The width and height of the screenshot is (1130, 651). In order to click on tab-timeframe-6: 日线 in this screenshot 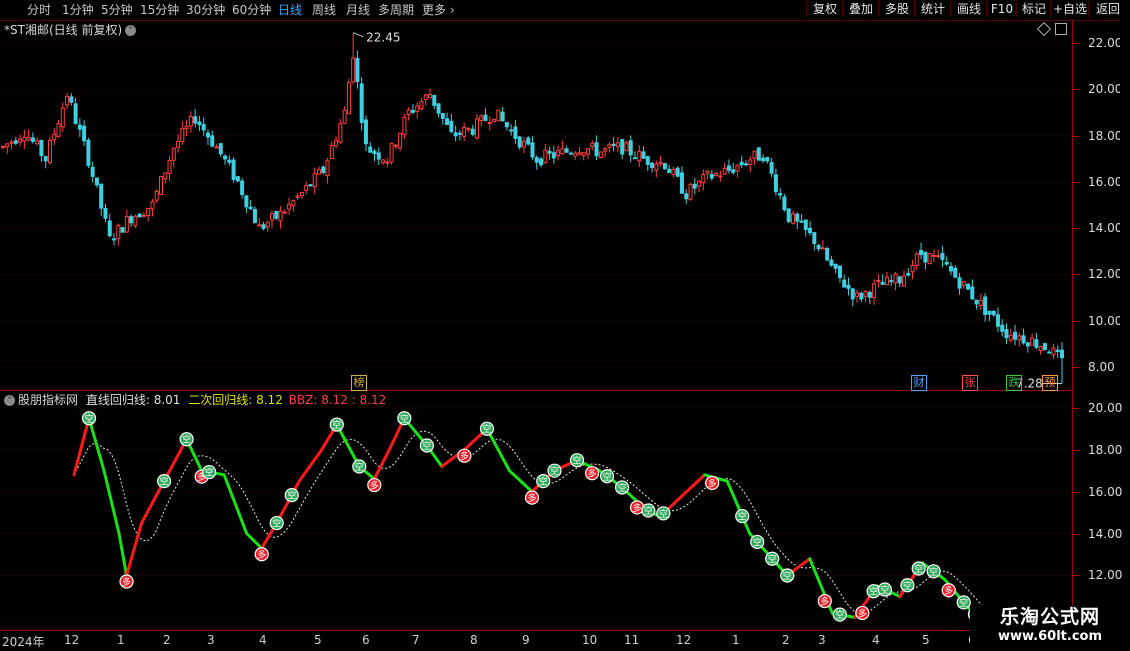, I will do `click(290, 10)`.